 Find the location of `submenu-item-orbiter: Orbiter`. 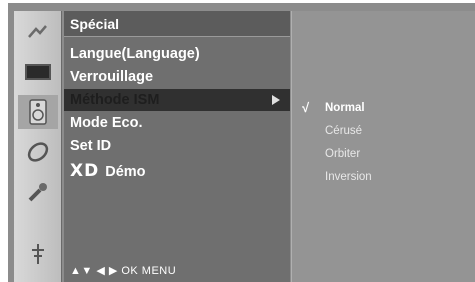

submenu-item-orbiter: Orbiter is located at coordinates (383, 154).